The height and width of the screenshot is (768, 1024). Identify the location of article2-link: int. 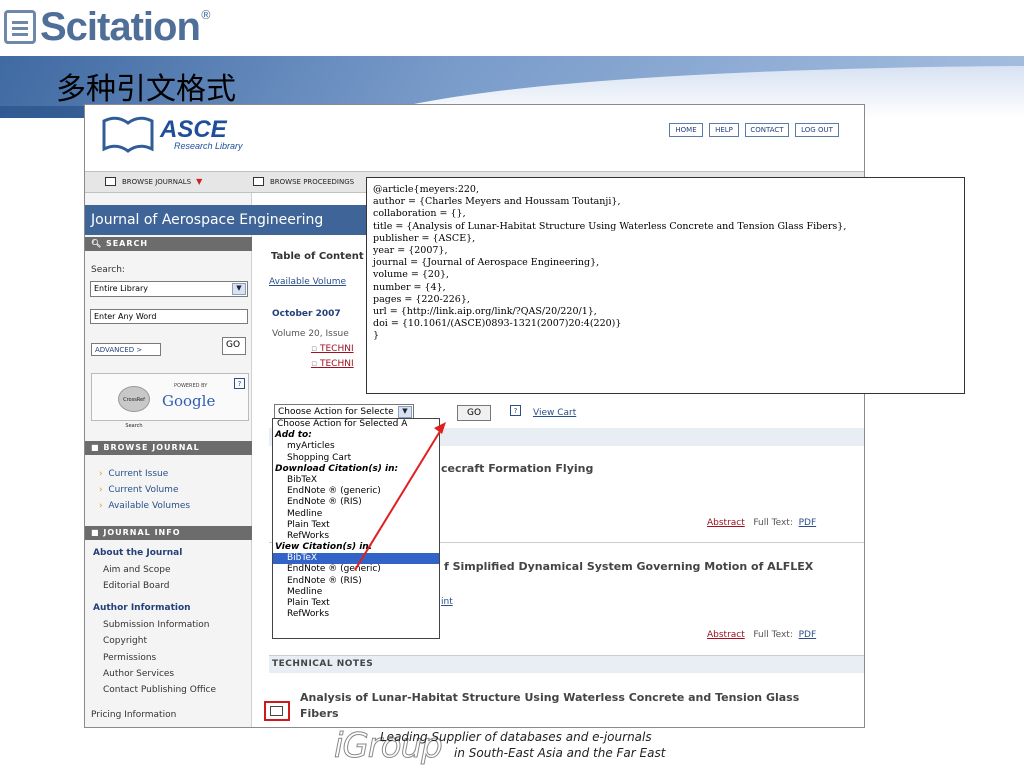
(447, 602).